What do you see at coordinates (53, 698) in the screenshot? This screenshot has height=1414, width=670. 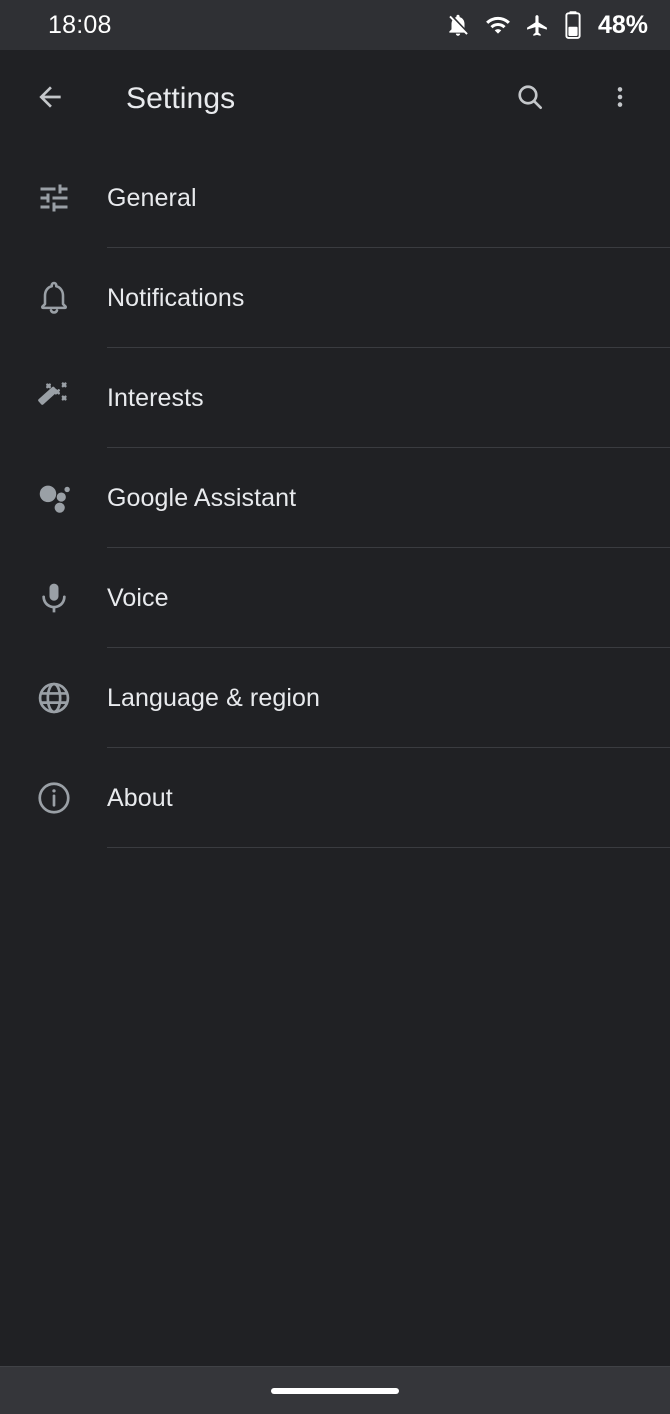 I see `globe-icon` at bounding box center [53, 698].